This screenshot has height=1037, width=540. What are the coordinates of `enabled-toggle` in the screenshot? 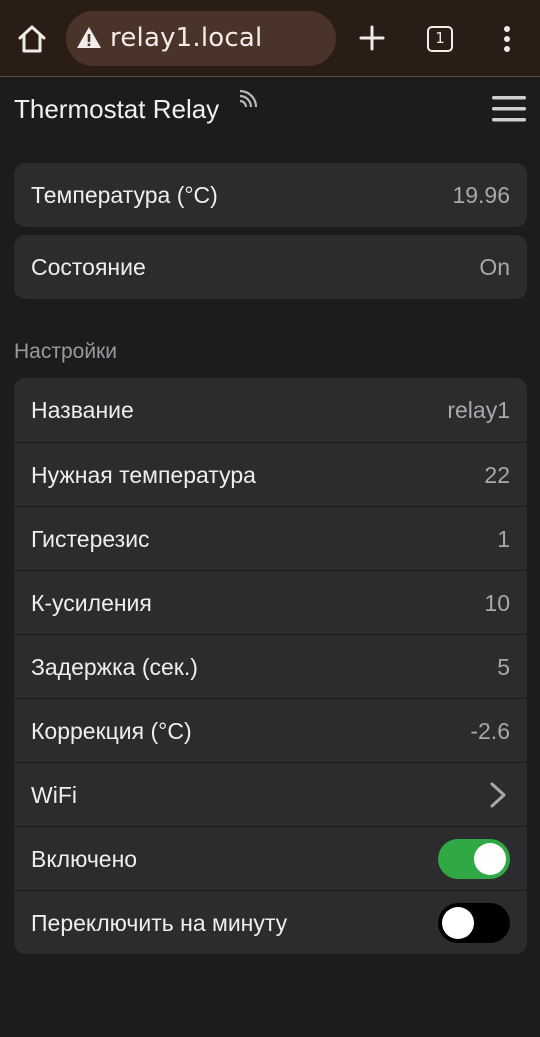 It's located at (474, 859).